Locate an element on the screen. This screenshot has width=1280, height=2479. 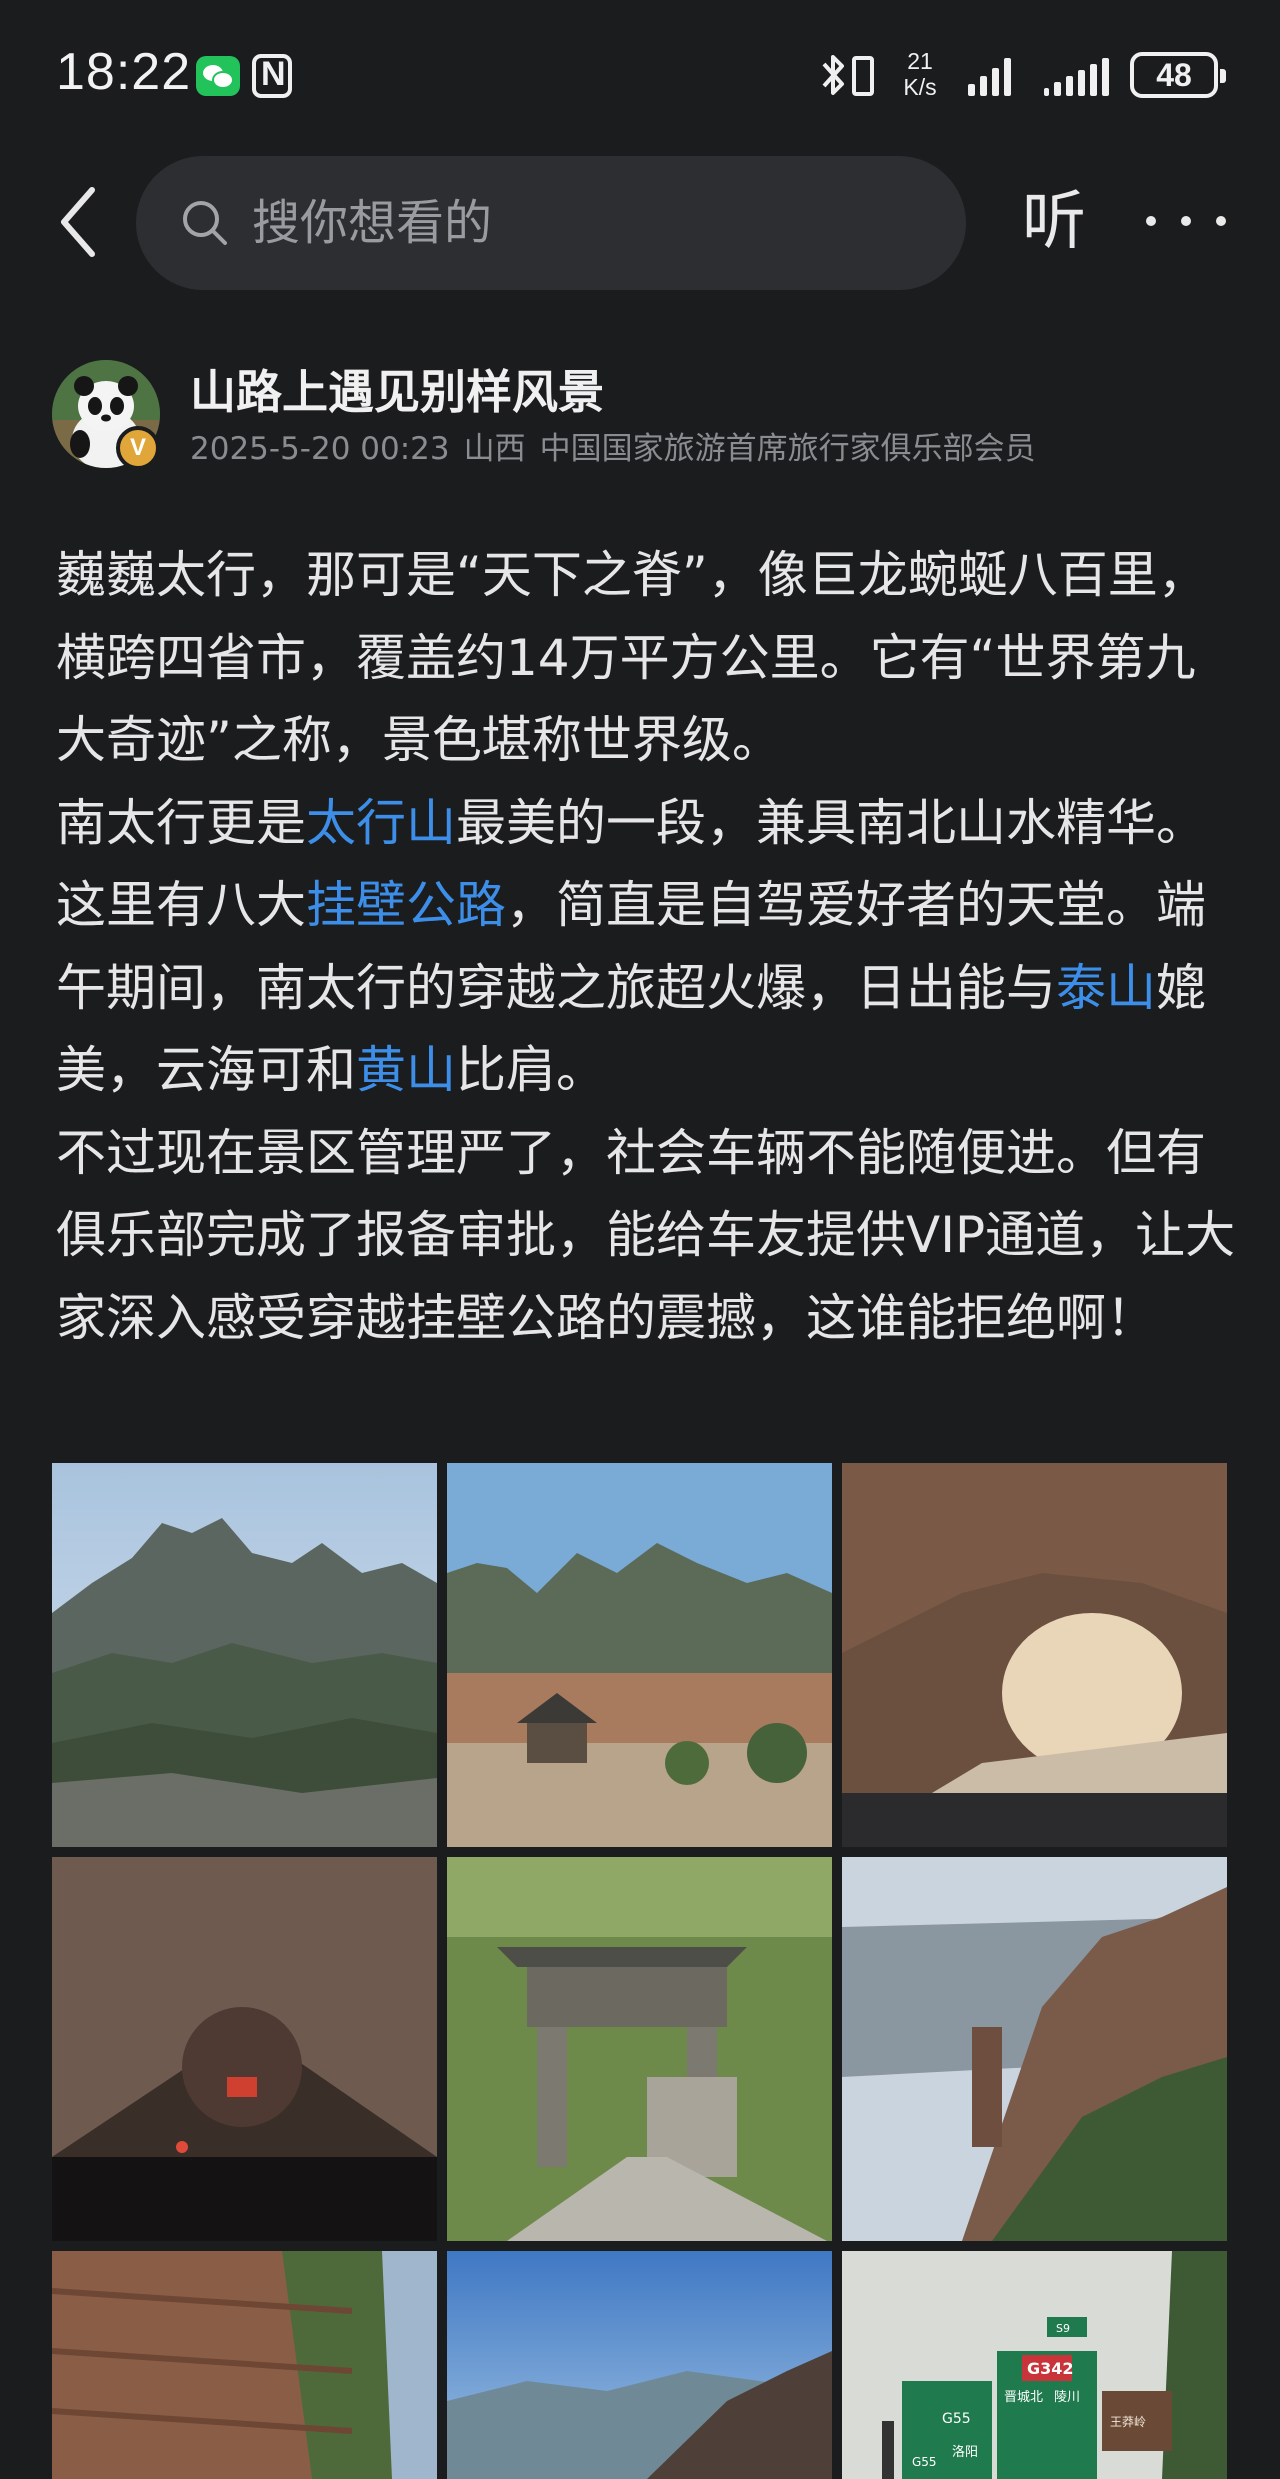
photo-mountain-peaks is located at coordinates (244, 1655).